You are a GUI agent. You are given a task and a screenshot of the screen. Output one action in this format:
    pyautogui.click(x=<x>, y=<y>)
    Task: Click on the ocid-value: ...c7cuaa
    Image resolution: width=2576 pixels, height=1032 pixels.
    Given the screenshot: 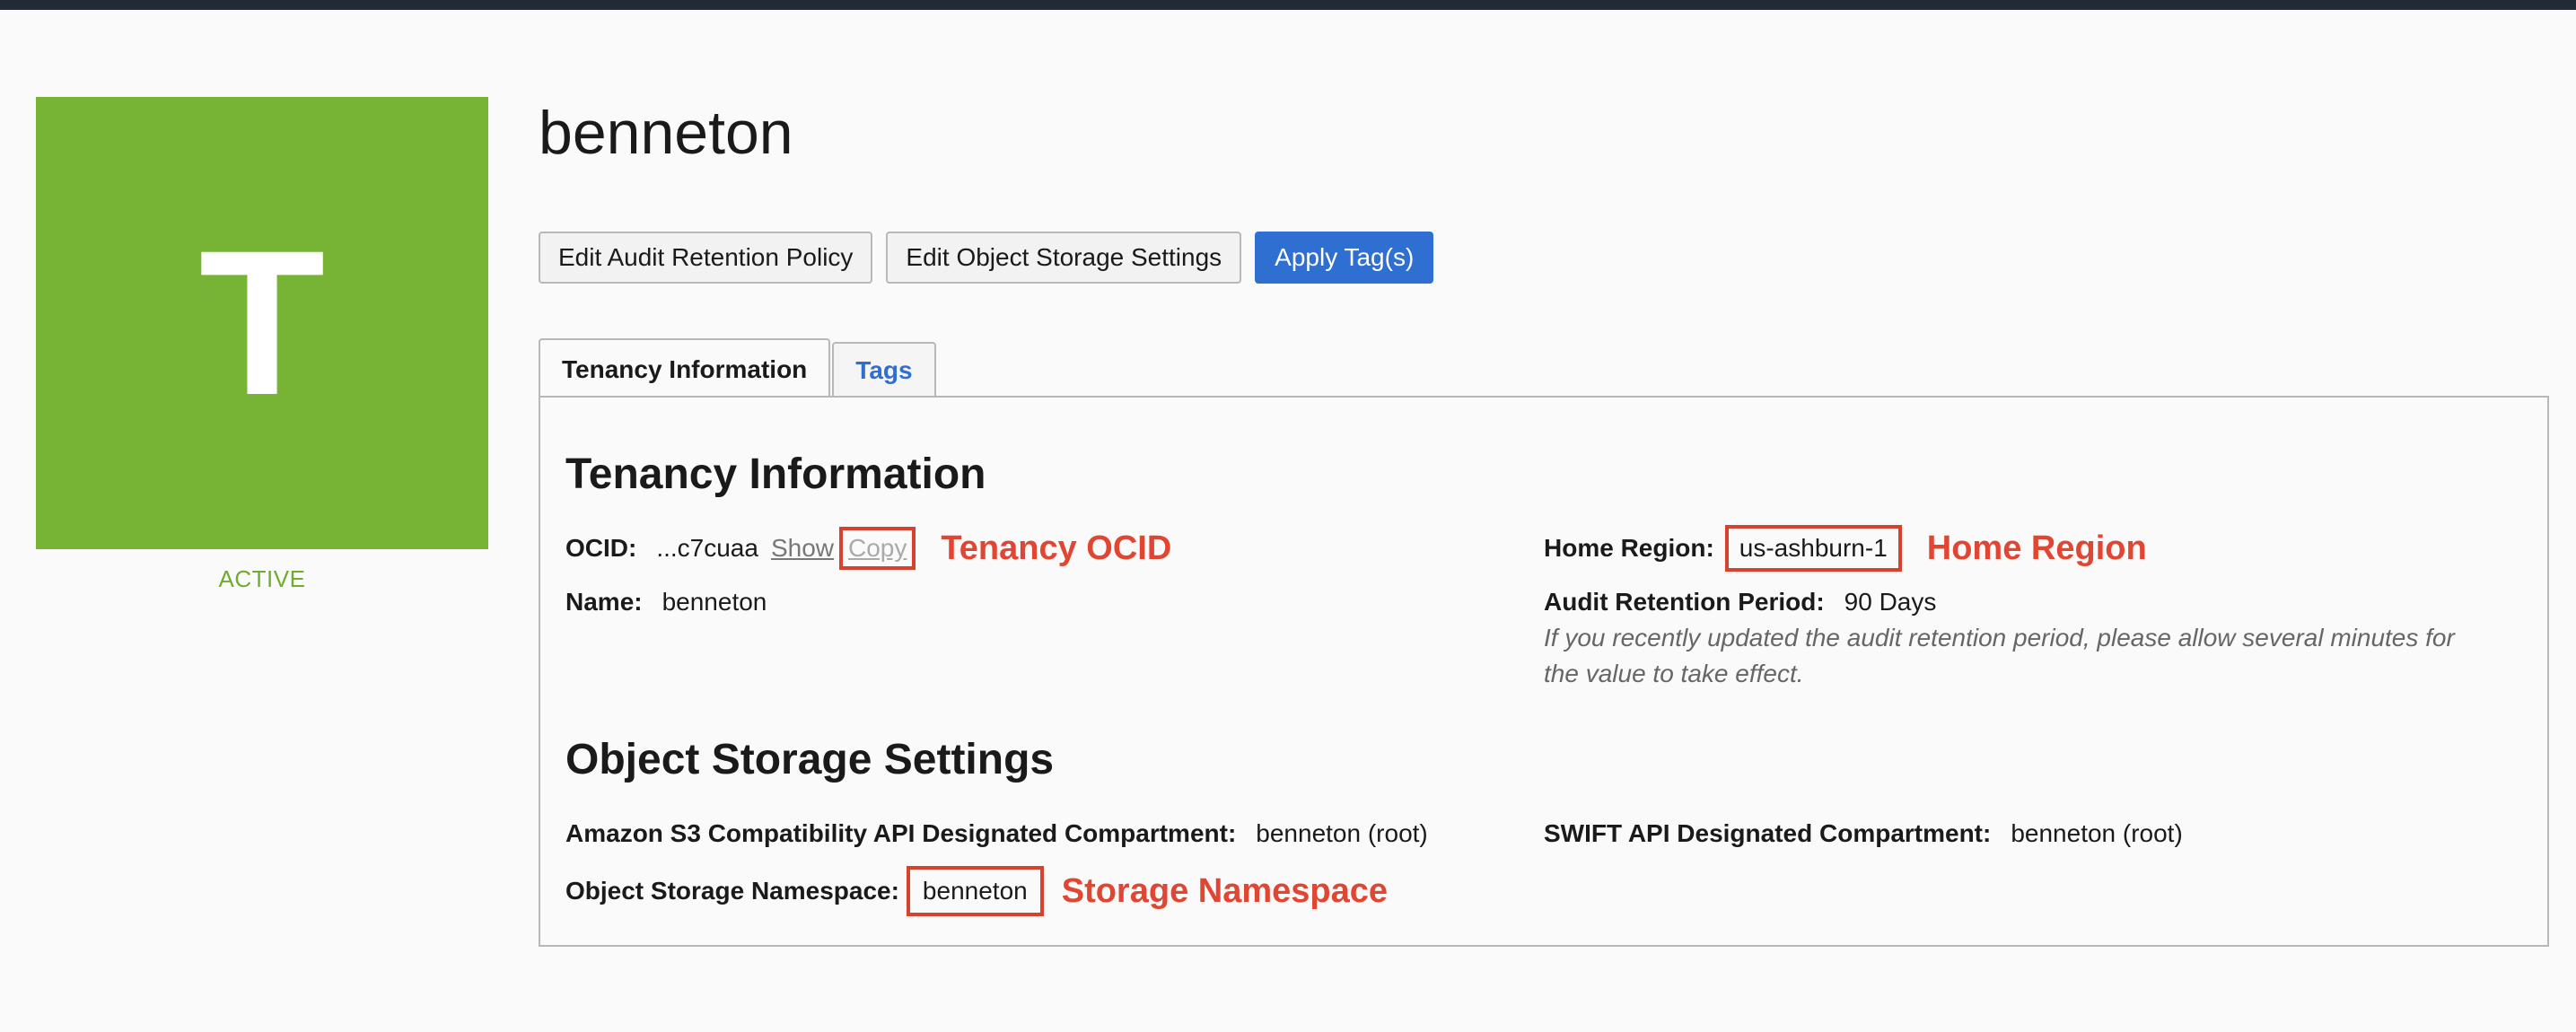 What is the action you would take?
    pyautogui.click(x=707, y=548)
    